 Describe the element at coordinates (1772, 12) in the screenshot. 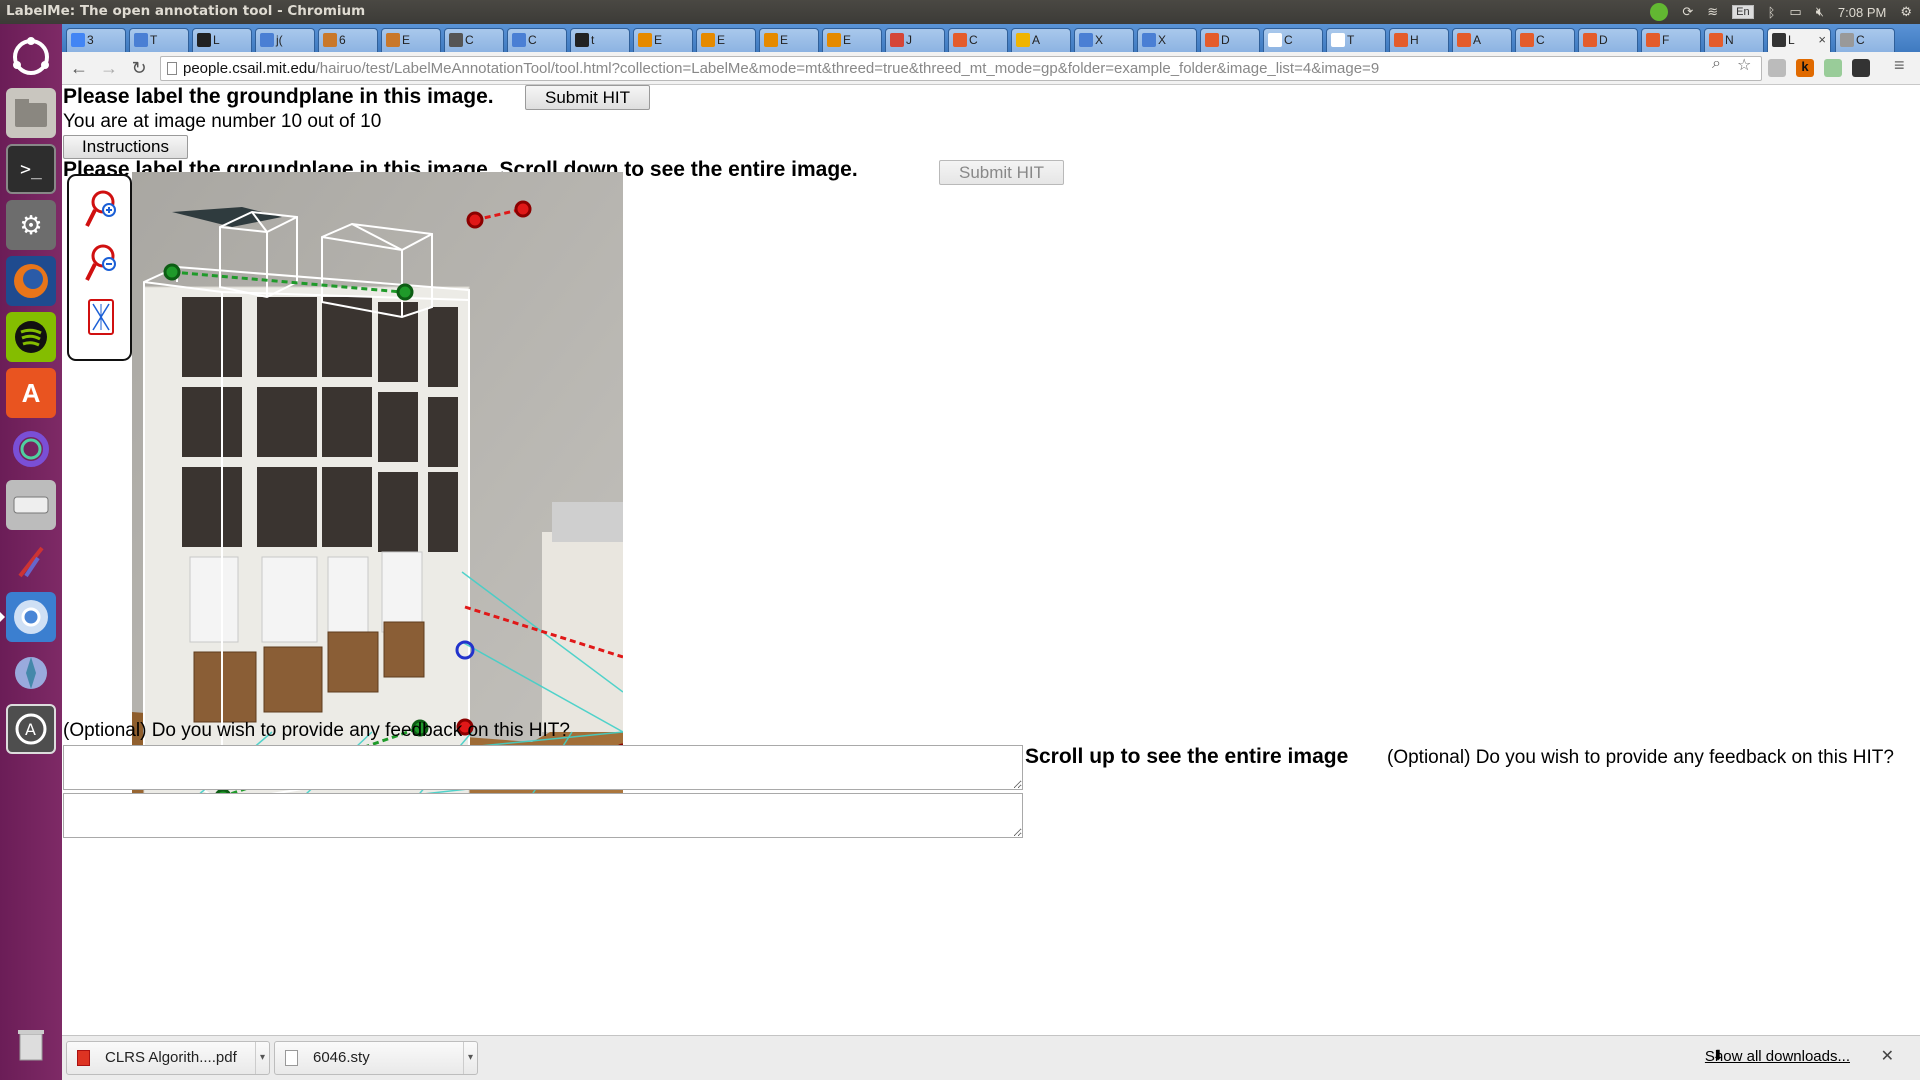

I see `bluetooth-icon: ᛒ` at that location.